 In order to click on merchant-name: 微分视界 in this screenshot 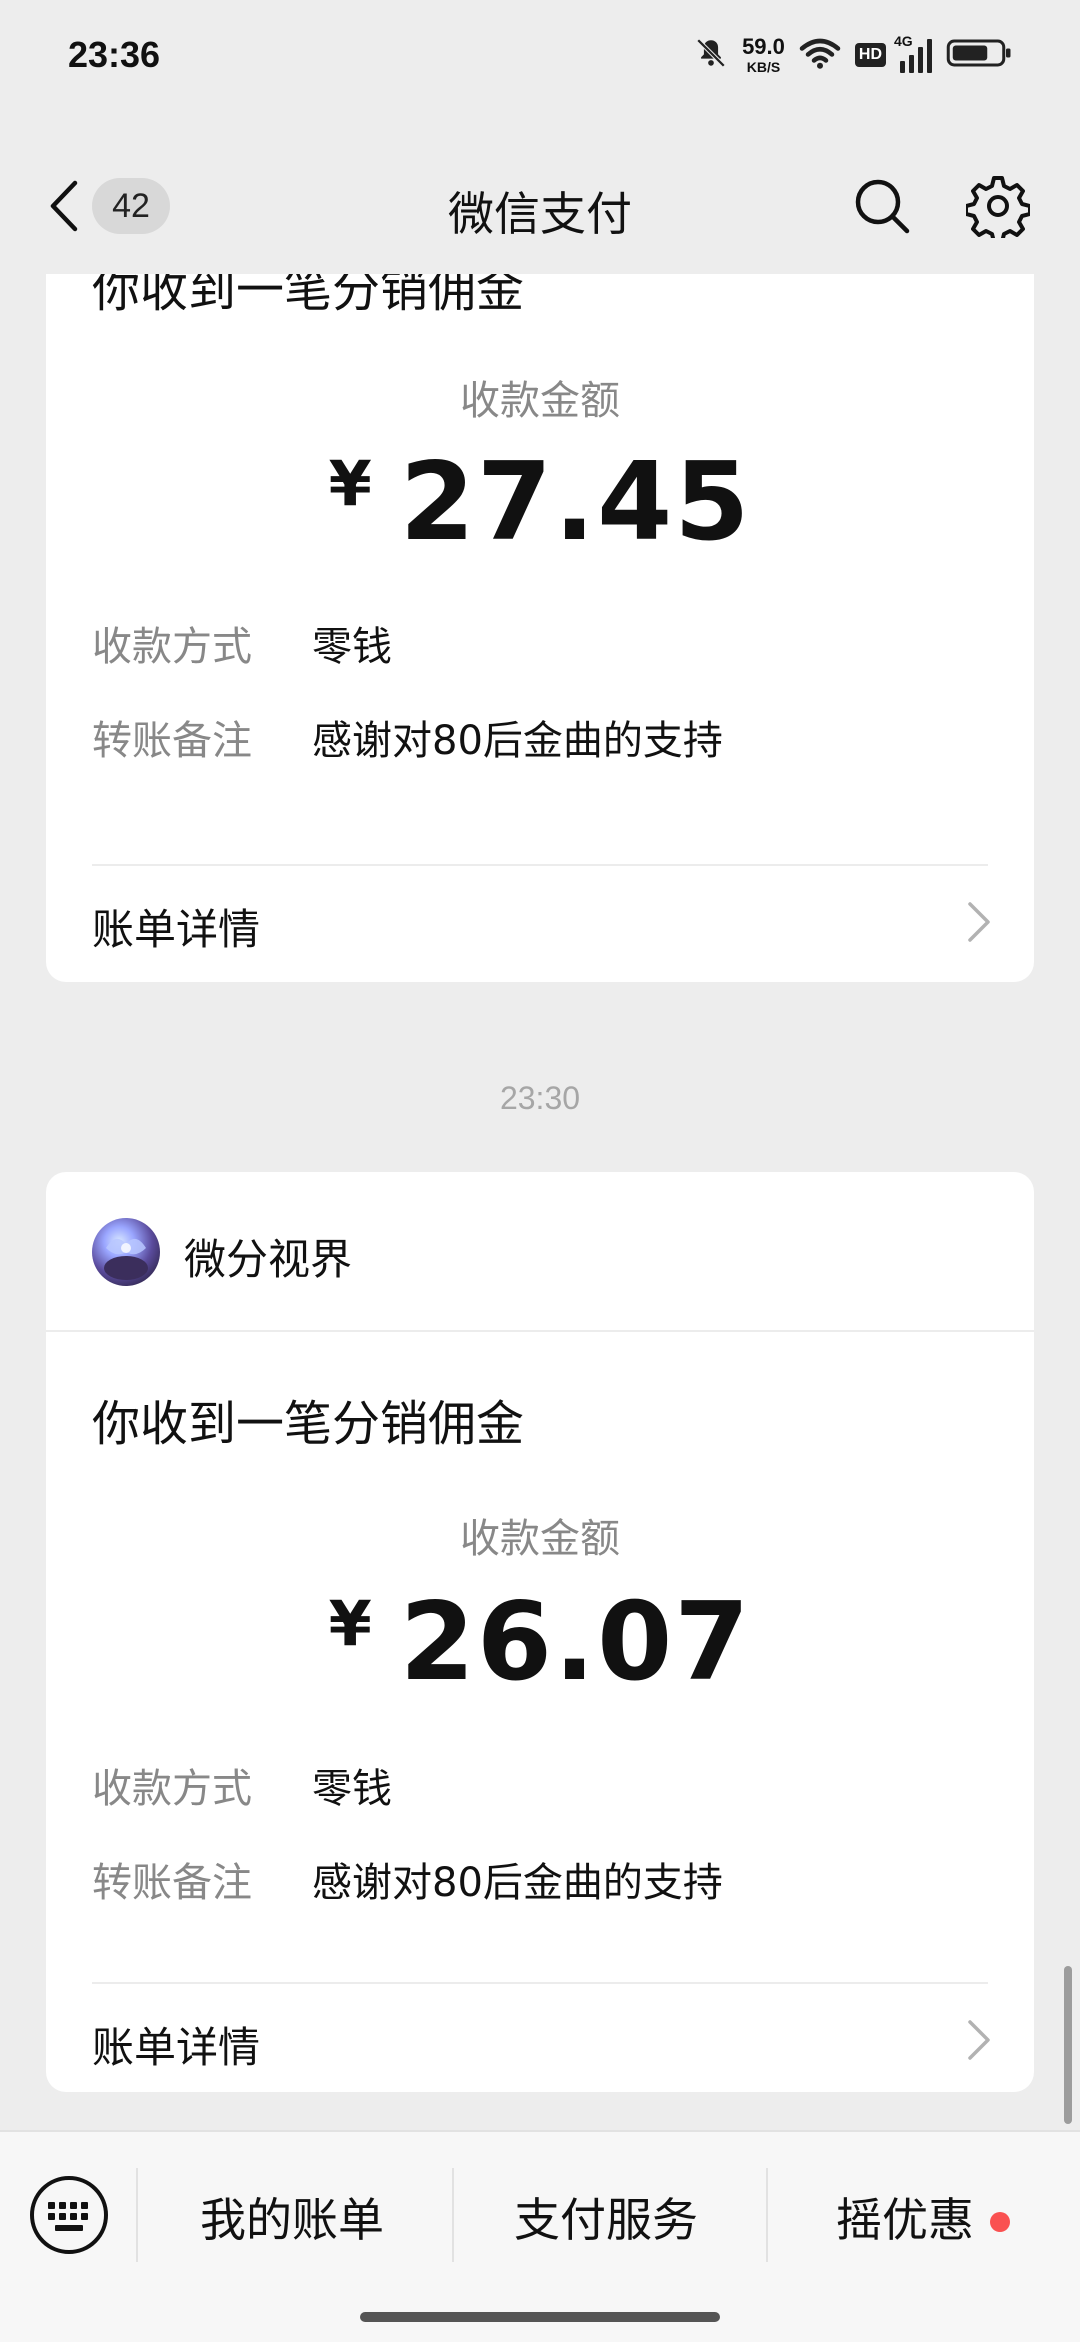, I will do `click(268, 1259)`.